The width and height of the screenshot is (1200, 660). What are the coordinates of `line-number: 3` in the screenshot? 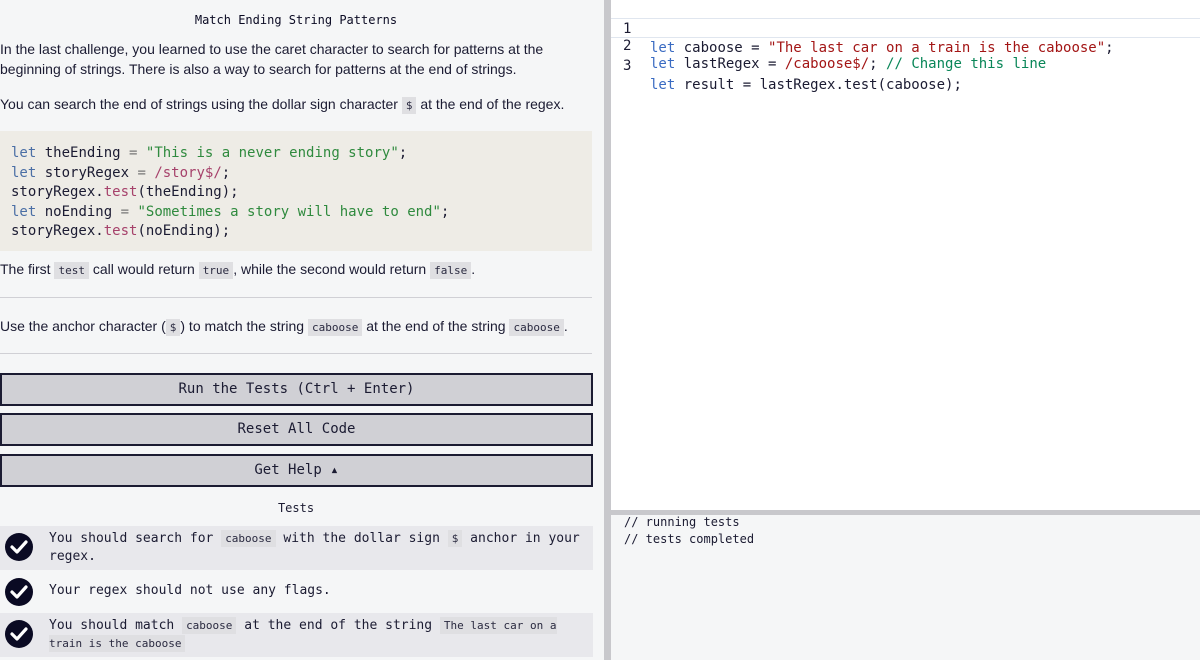 It's located at (627, 65).